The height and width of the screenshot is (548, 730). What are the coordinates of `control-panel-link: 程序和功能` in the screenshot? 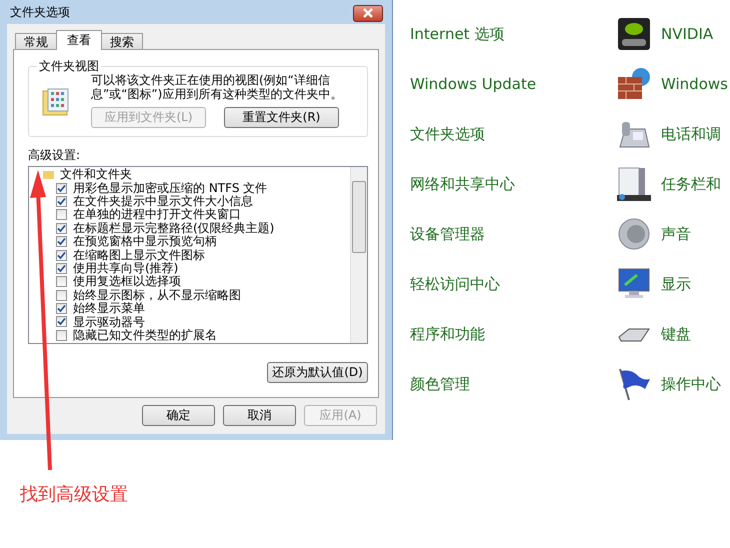 It's located at (447, 334).